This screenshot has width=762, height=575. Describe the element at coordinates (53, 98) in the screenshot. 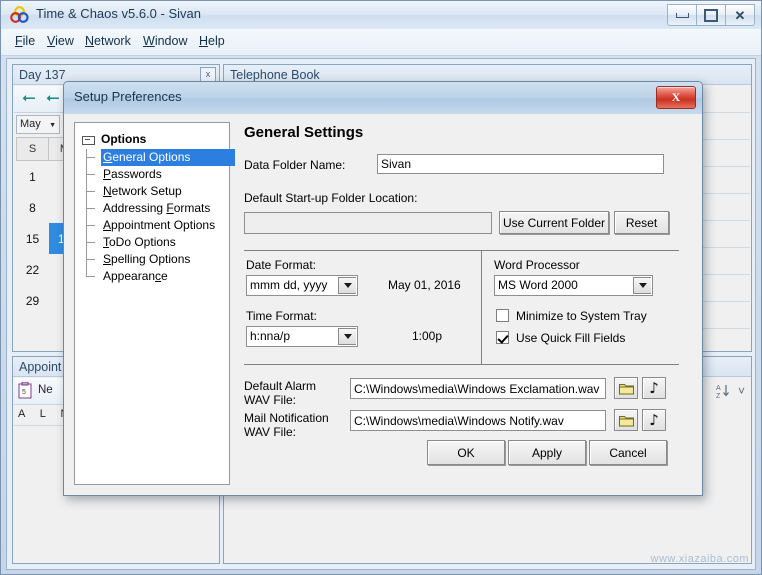

I see `nav-prev-icon: ⭠` at that location.